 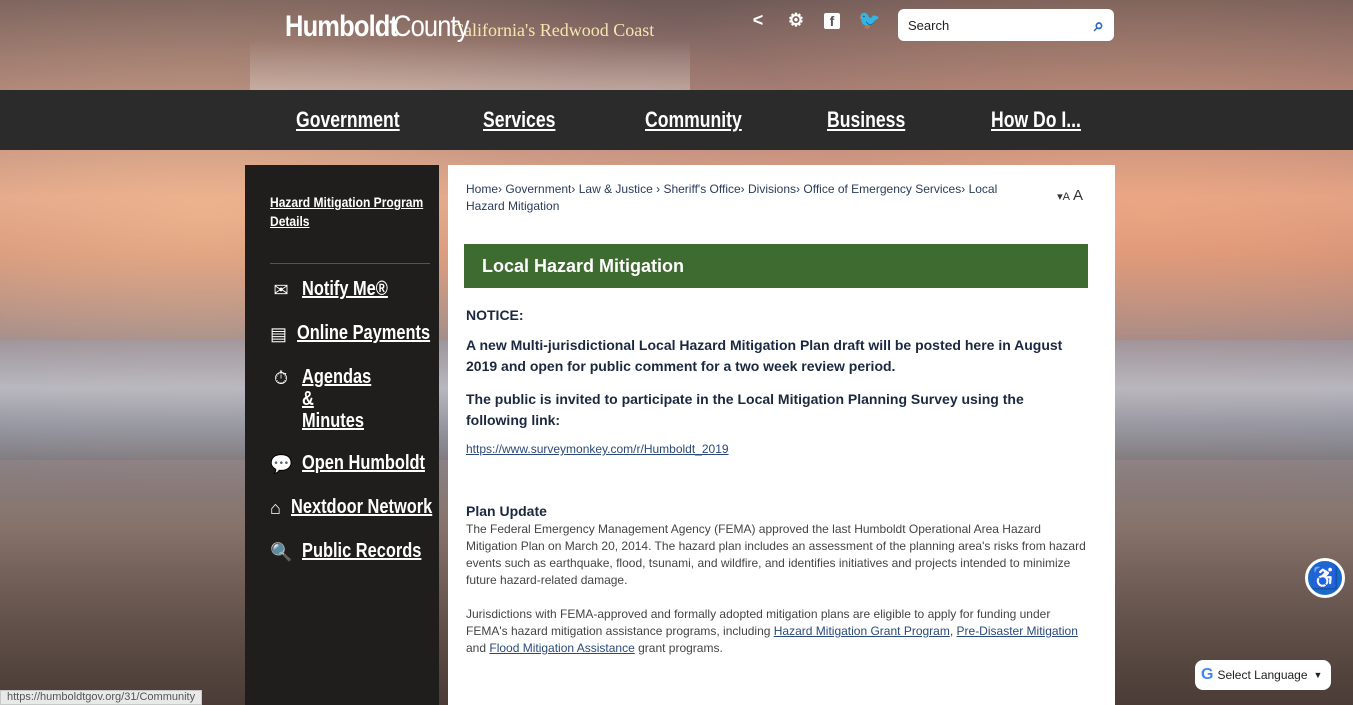 What do you see at coordinates (701, 189) in the screenshot?
I see `breadcrumb-sheriff: Sheriff's Office` at bounding box center [701, 189].